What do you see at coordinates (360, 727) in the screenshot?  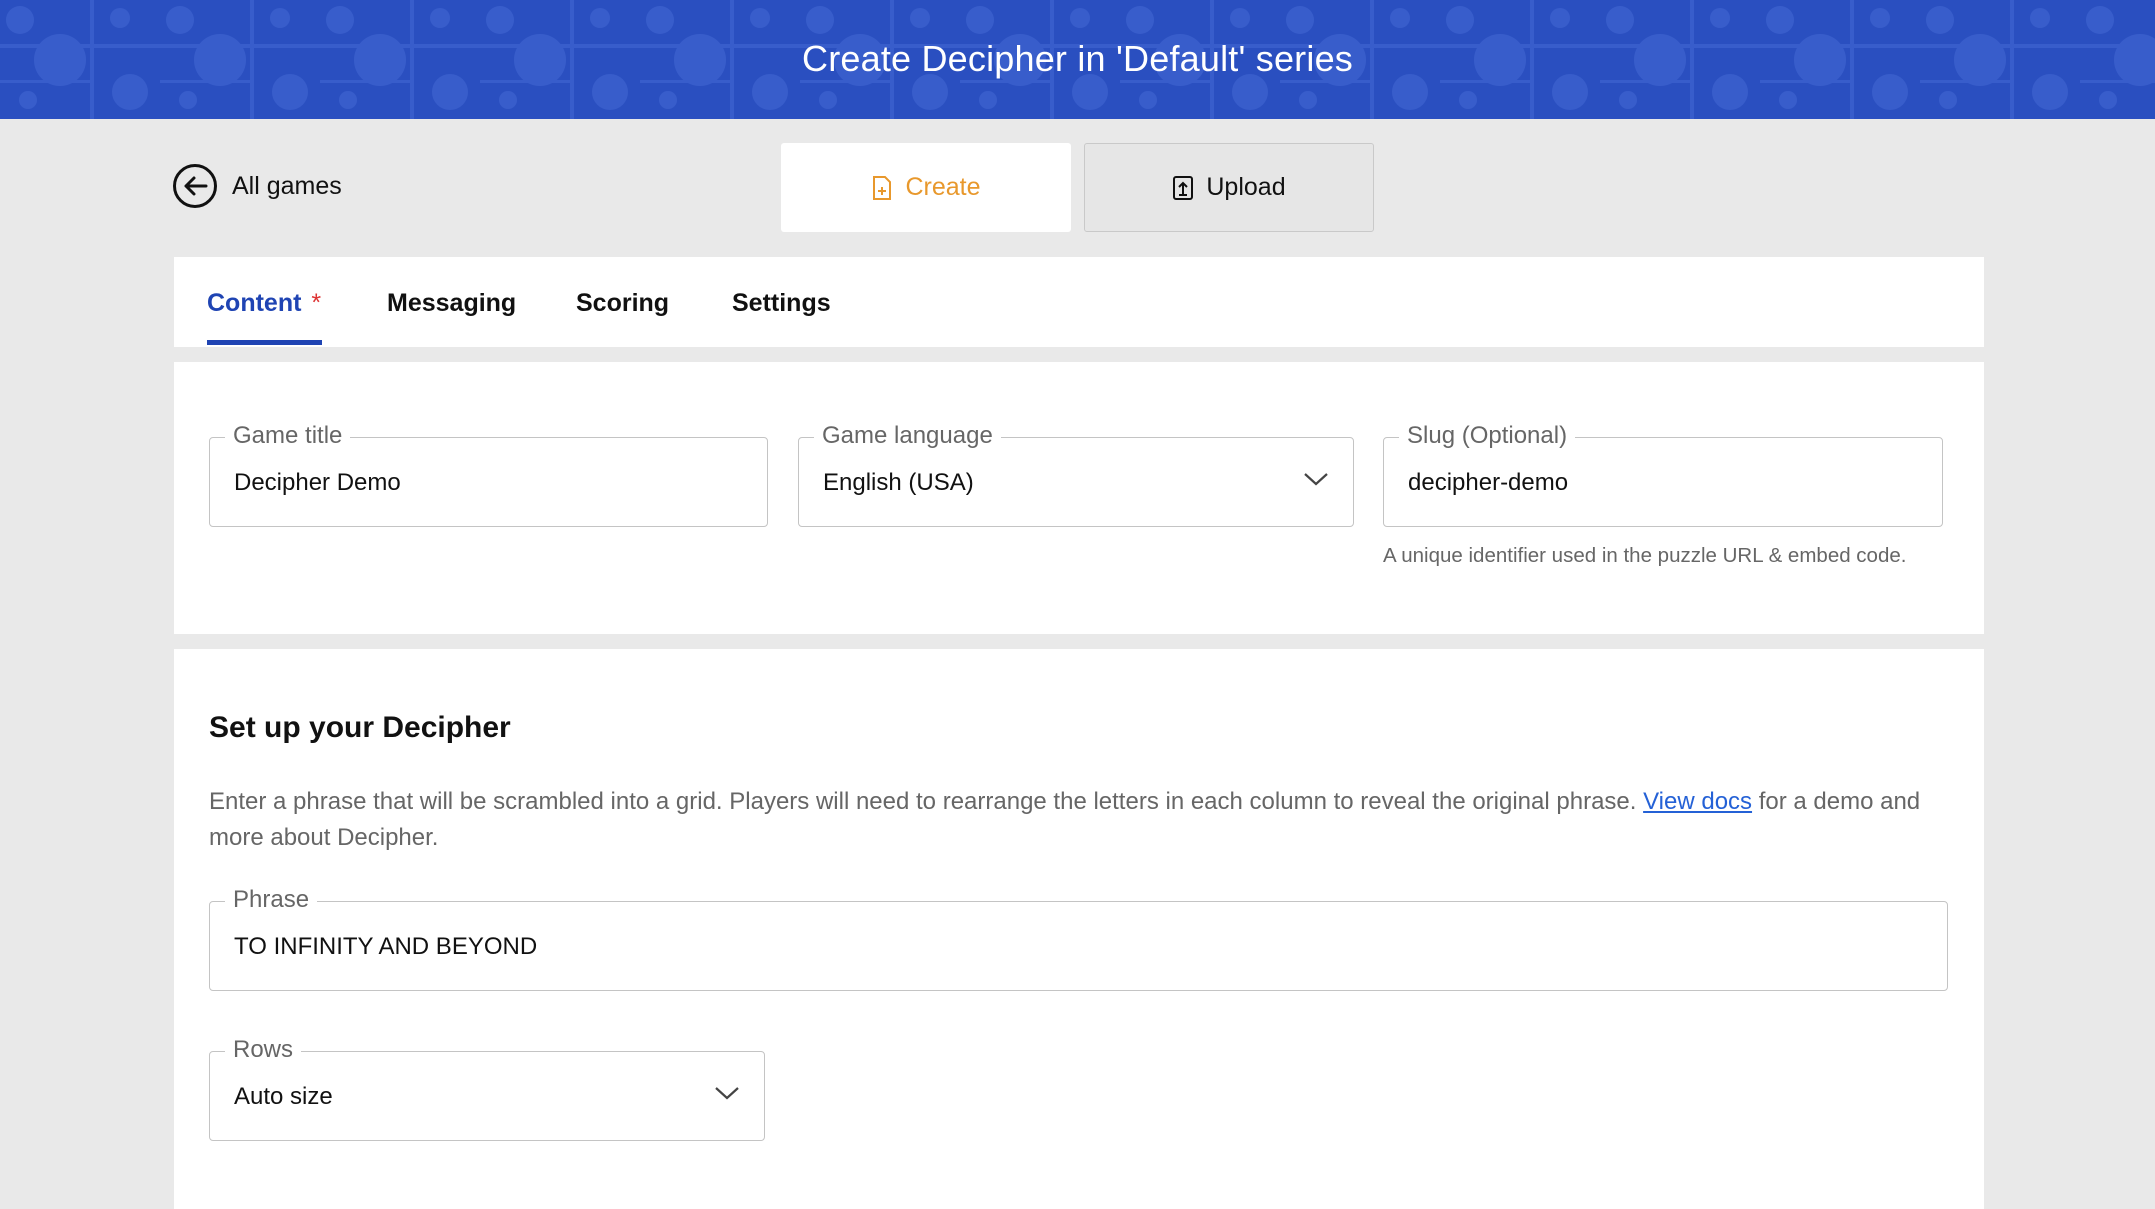 I see `setup-title: Set up your Decipher` at bounding box center [360, 727].